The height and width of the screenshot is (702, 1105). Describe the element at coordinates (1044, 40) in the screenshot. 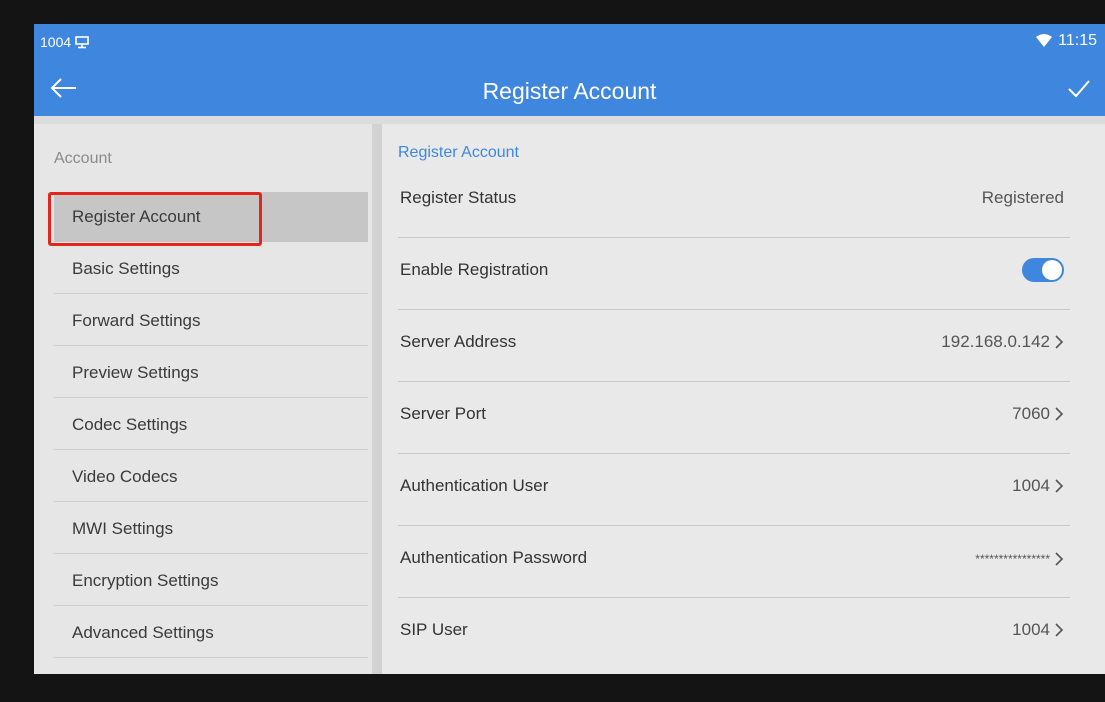

I see `wifi-icon` at that location.